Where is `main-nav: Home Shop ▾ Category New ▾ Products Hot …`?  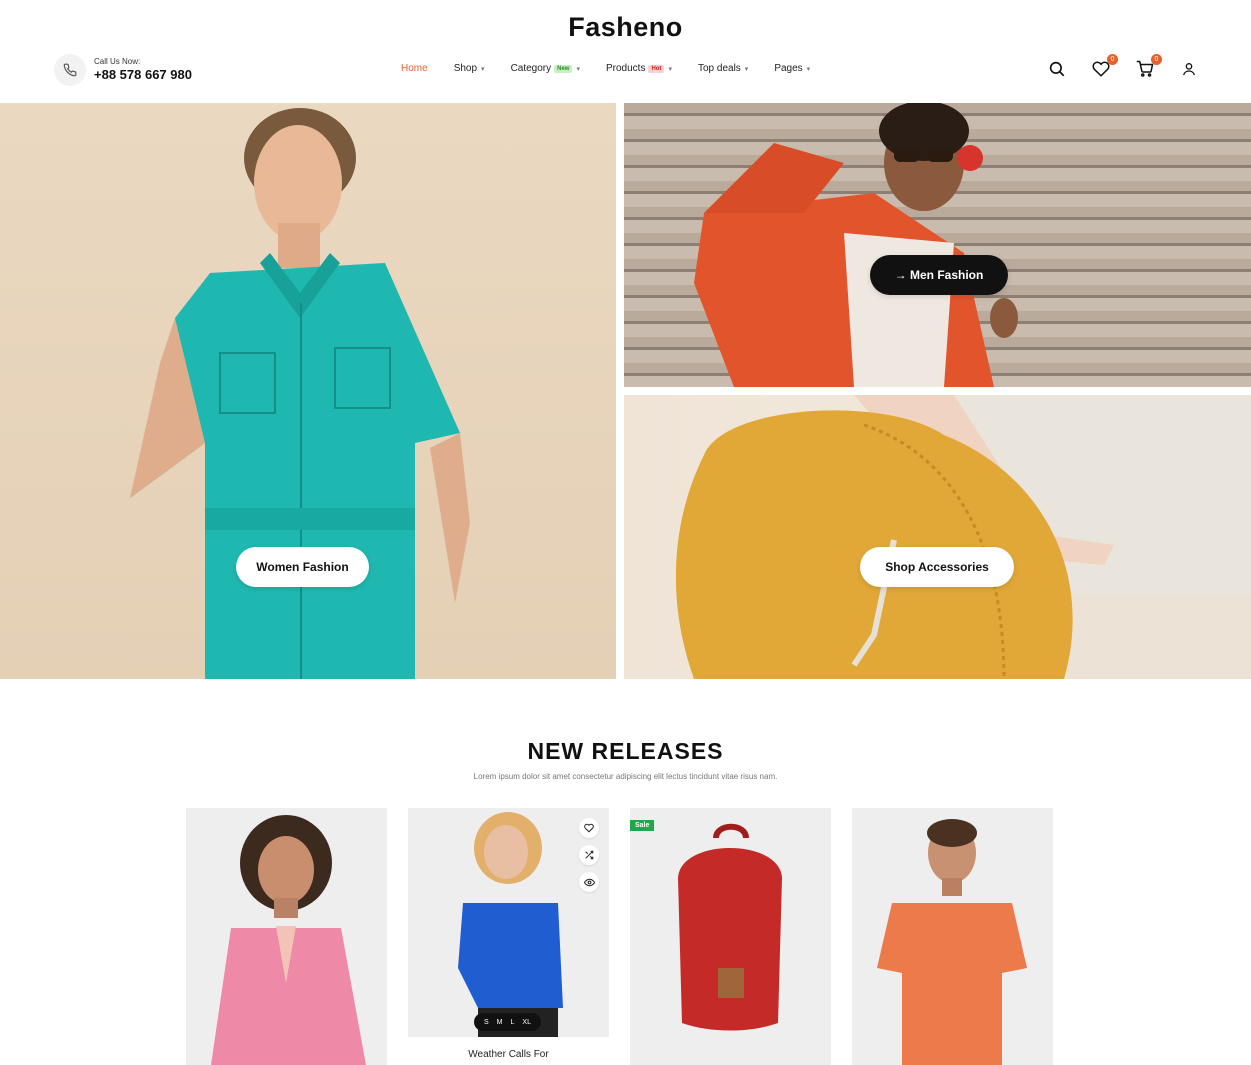
main-nav: Home Shop ▾ Category New ▾ Products Hot … is located at coordinates (618, 68).